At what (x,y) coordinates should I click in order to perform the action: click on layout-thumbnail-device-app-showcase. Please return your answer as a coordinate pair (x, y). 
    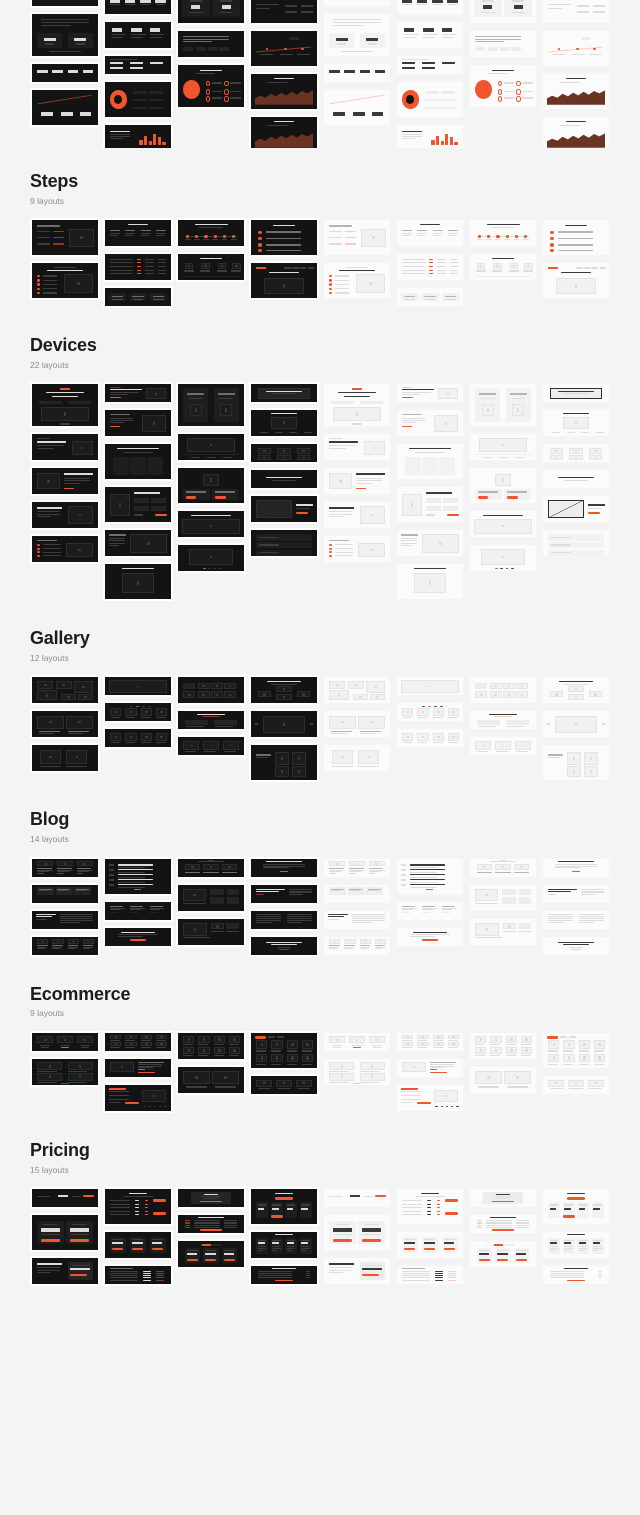
    Looking at the image, I should click on (284, 423).